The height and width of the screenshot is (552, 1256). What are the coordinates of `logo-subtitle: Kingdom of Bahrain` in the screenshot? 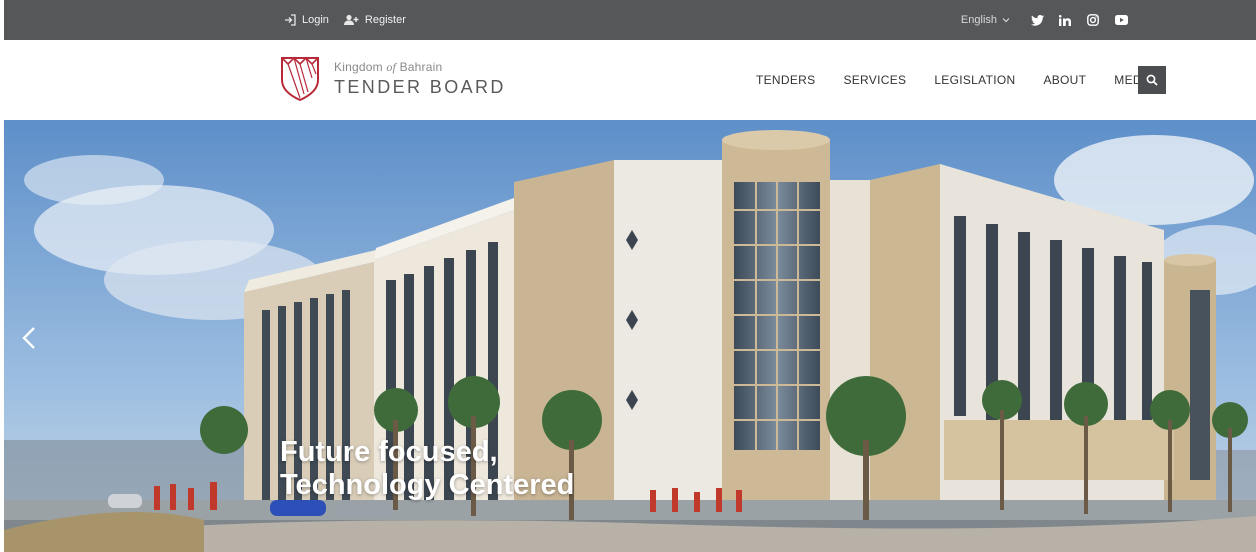 It's located at (420, 67).